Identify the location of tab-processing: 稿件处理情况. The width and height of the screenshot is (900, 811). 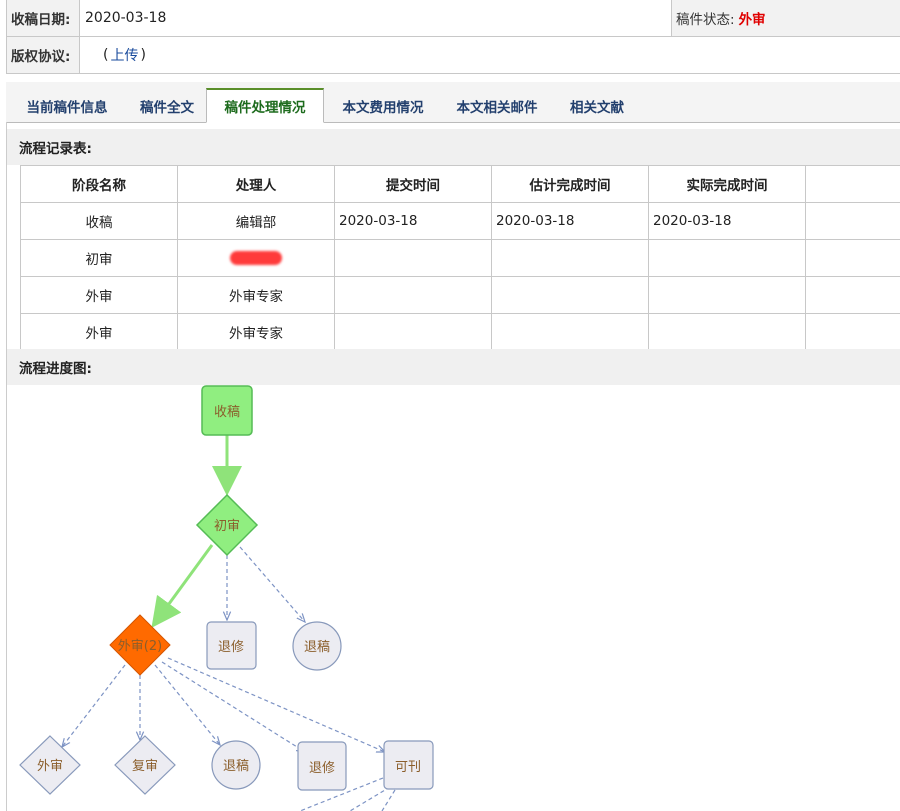
(265, 105).